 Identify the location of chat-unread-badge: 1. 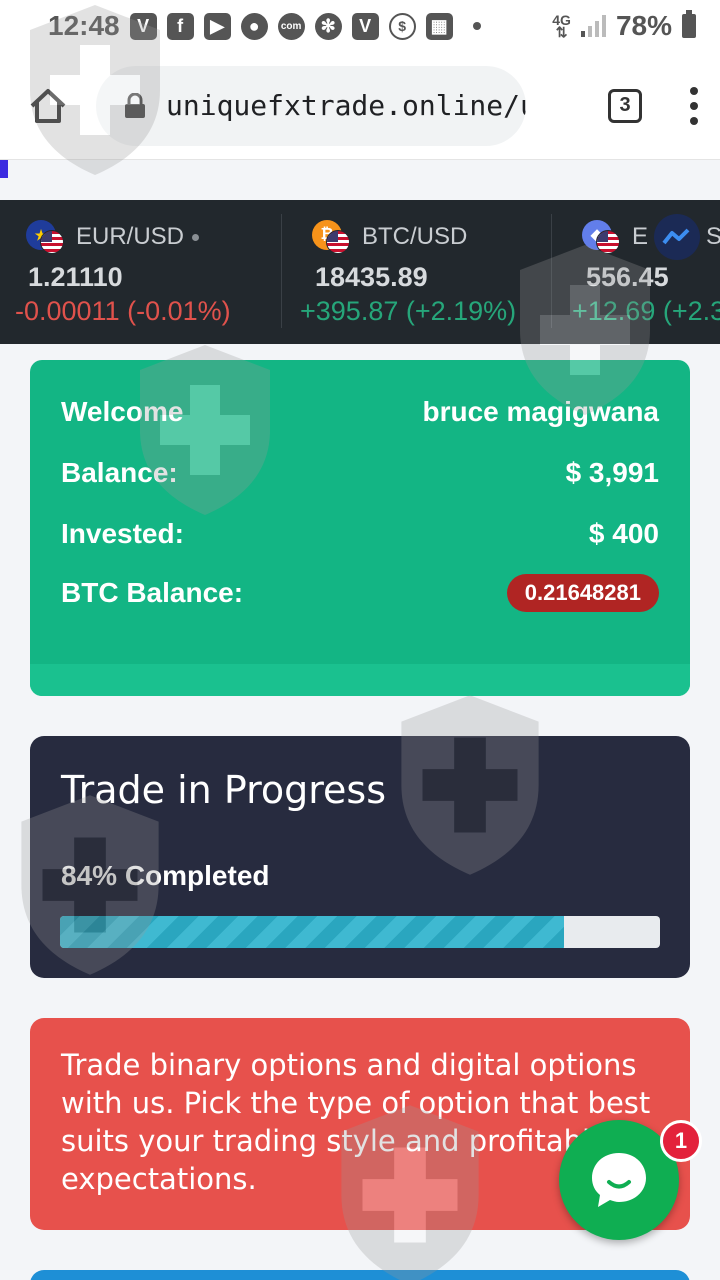
(681, 1141).